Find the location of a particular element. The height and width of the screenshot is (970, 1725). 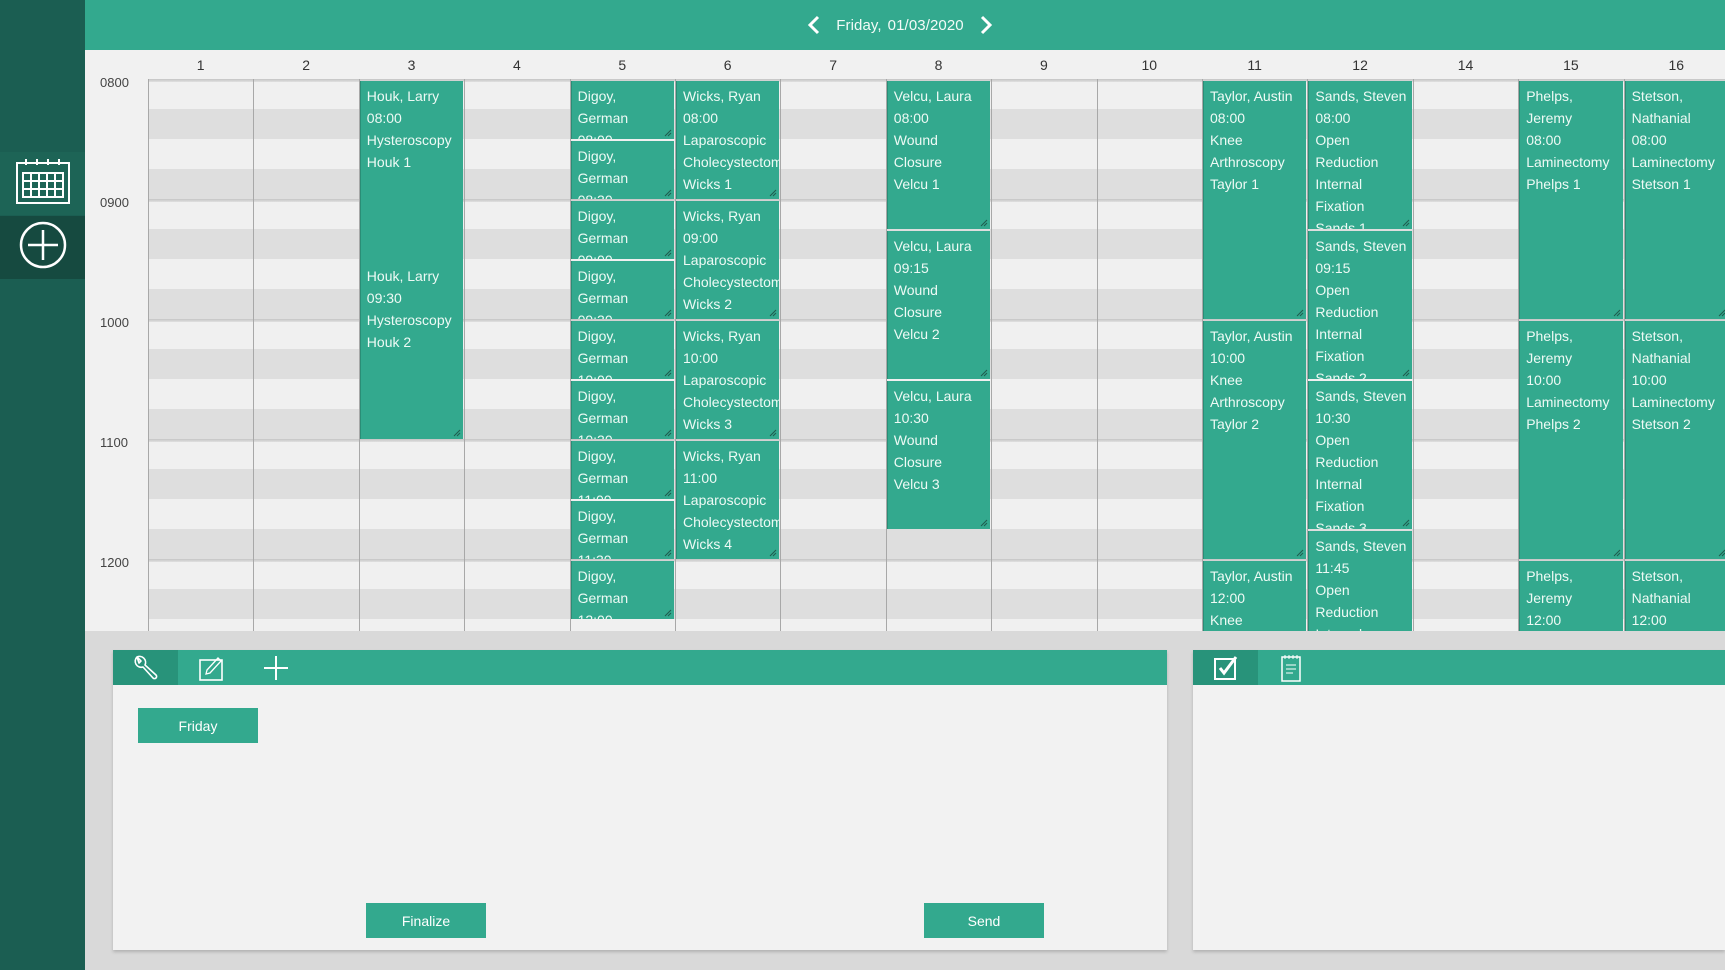

appointment-text: 08:00 is located at coordinates (1228, 118).